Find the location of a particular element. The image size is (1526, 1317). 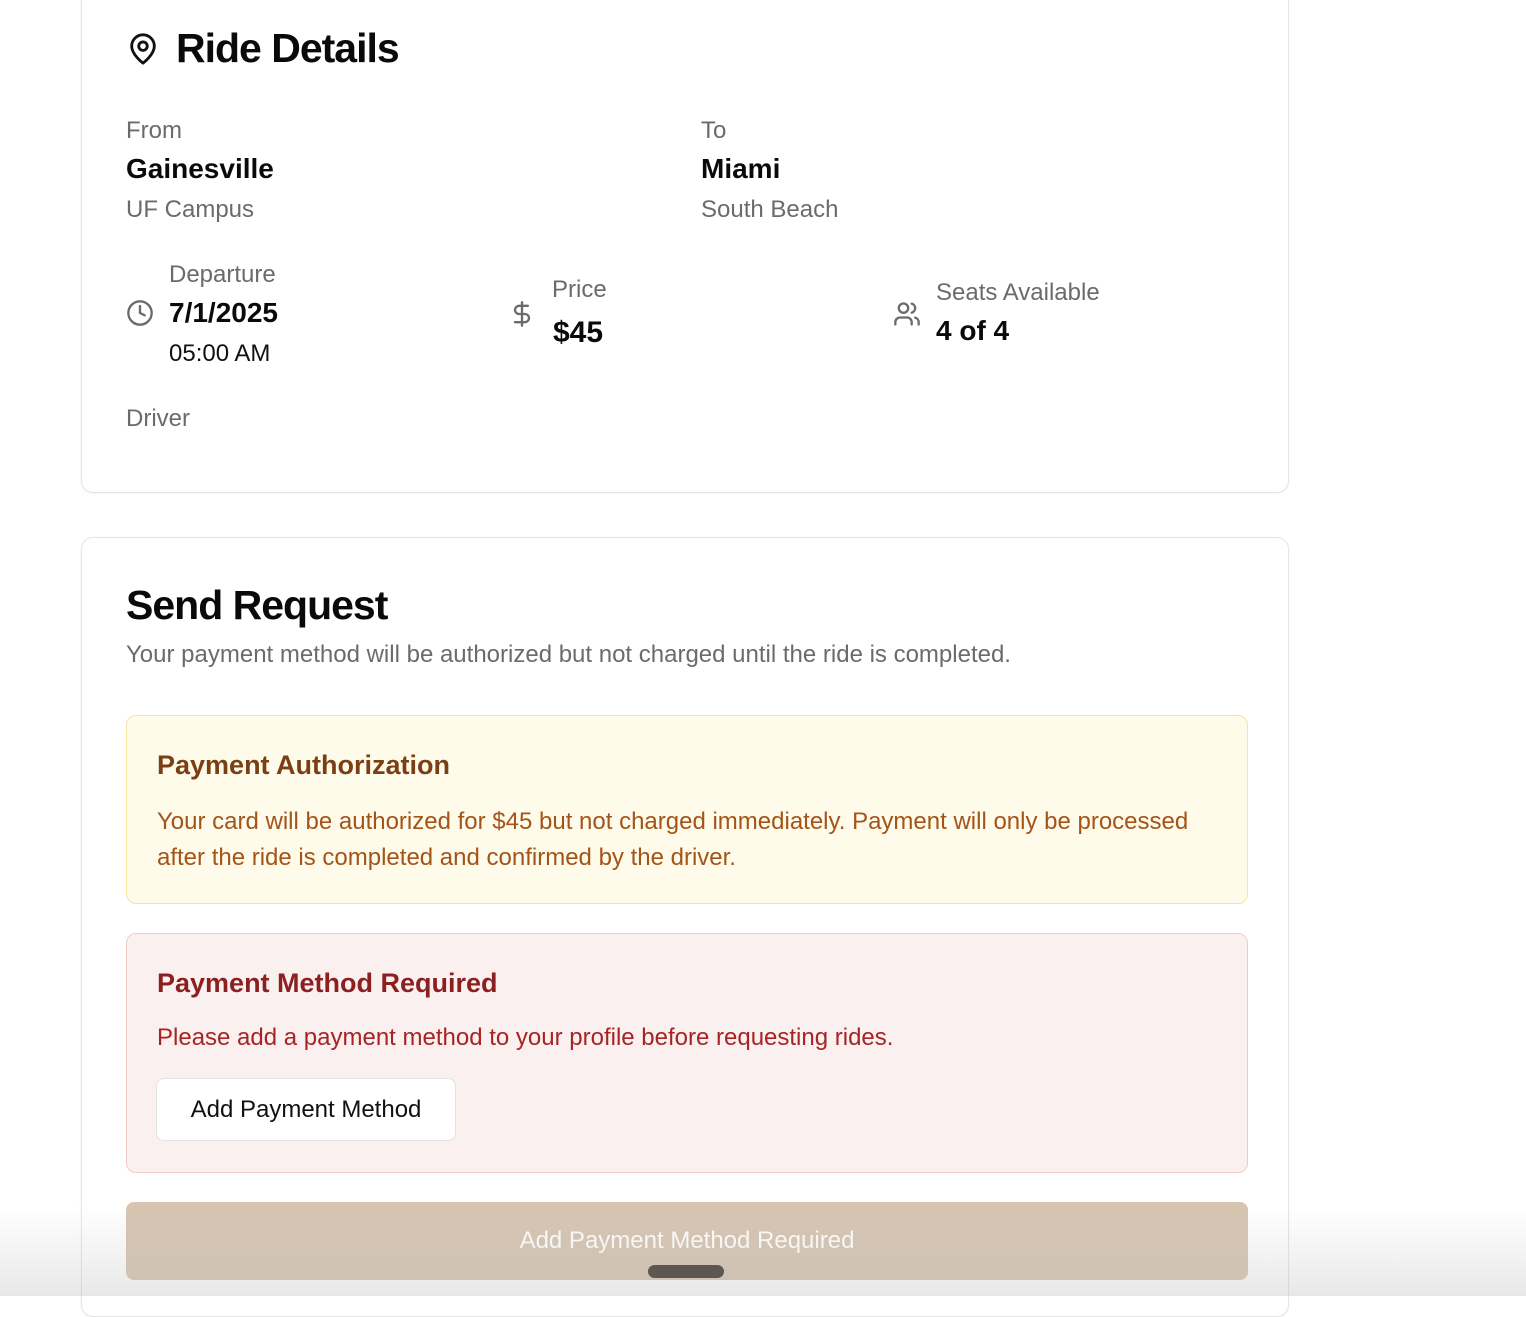

seats-label: Seats Available is located at coordinates (1018, 292).